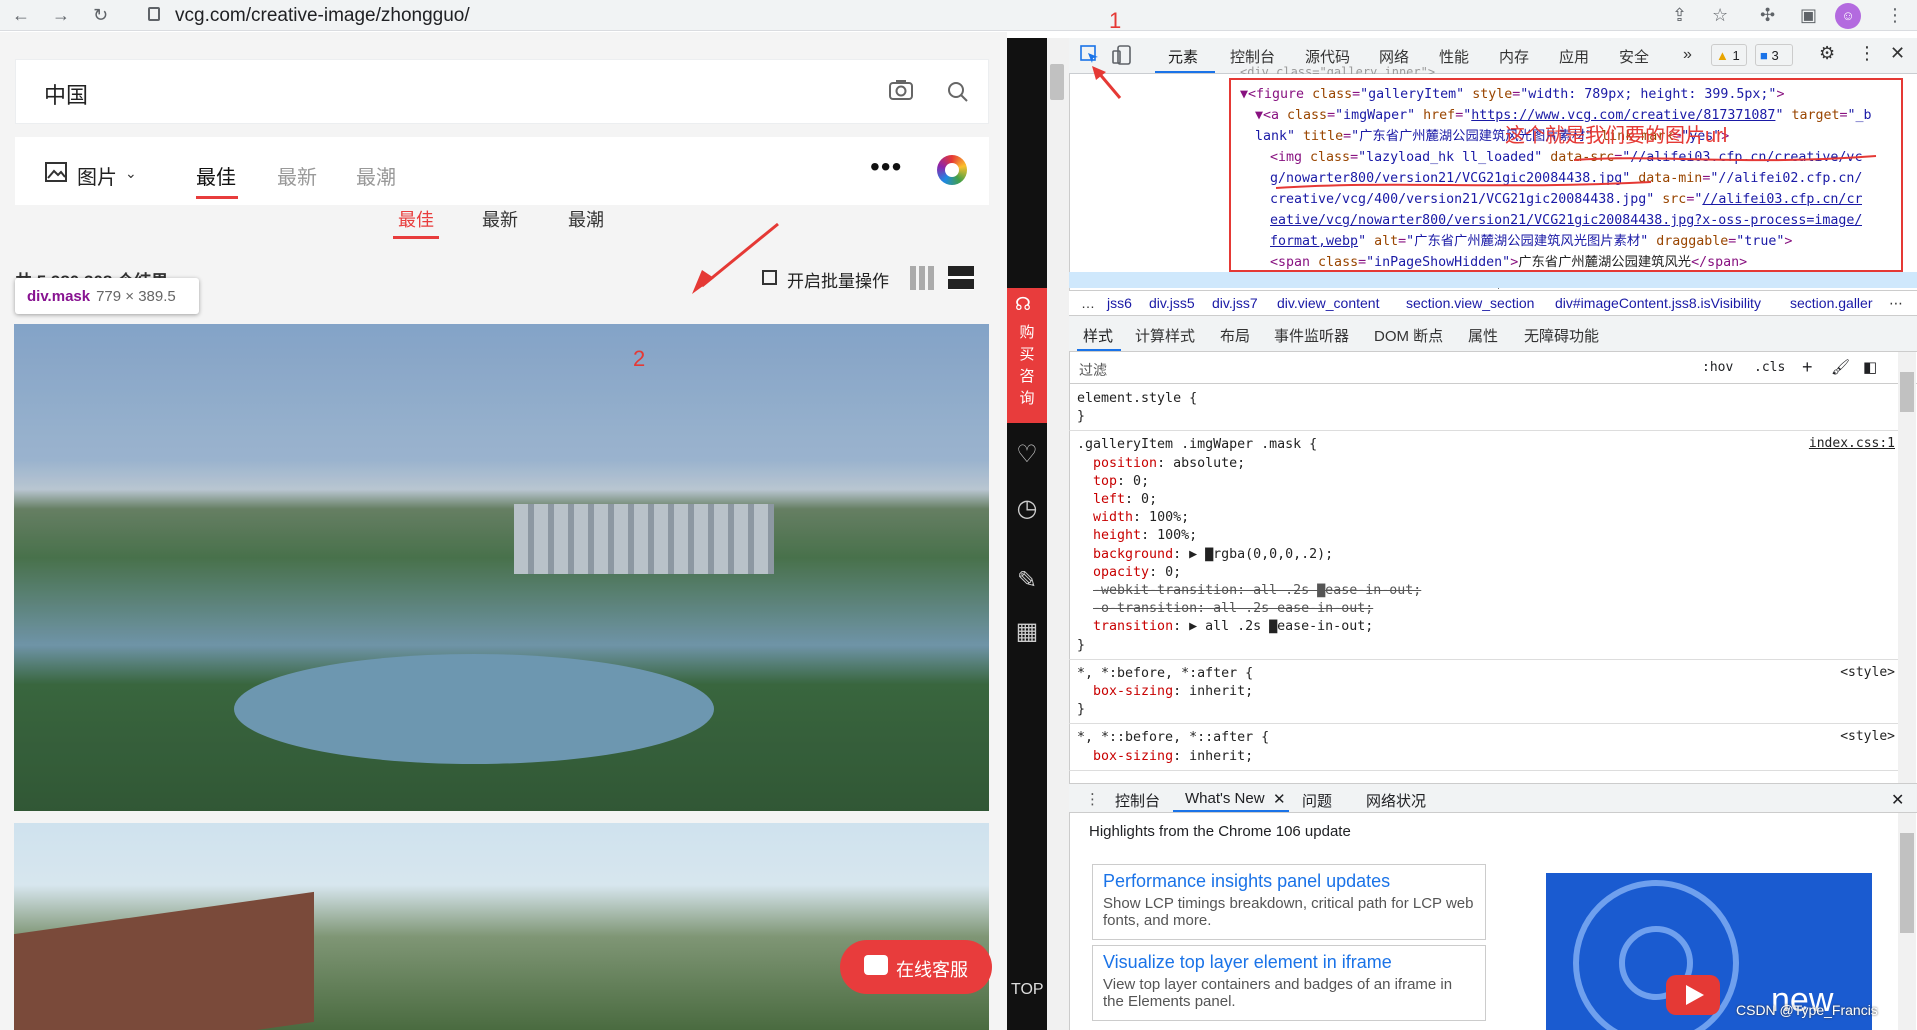 The height and width of the screenshot is (1030, 1917). What do you see at coordinates (1235, 335) in the screenshot?
I see `tab-layout: 布局` at bounding box center [1235, 335].